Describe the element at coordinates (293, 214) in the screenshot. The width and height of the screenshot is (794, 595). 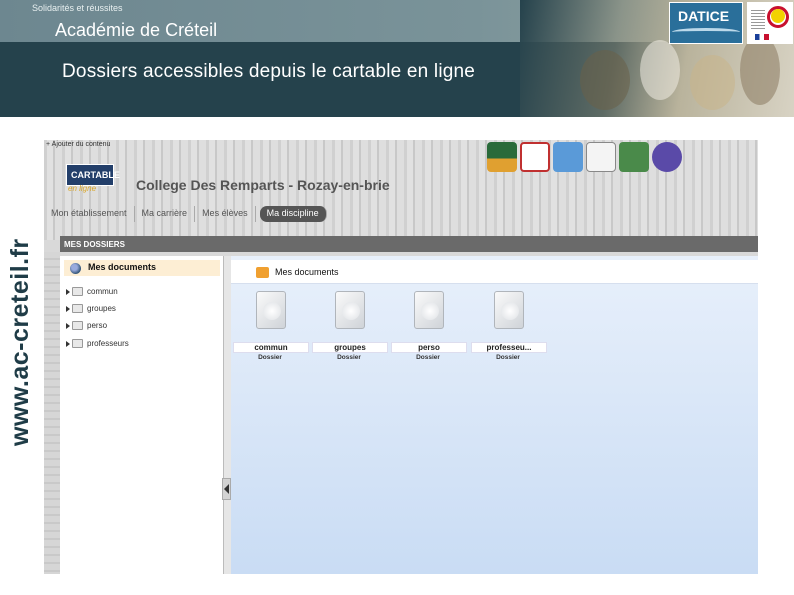
I see `nav-discipline: Ma discipline` at that location.